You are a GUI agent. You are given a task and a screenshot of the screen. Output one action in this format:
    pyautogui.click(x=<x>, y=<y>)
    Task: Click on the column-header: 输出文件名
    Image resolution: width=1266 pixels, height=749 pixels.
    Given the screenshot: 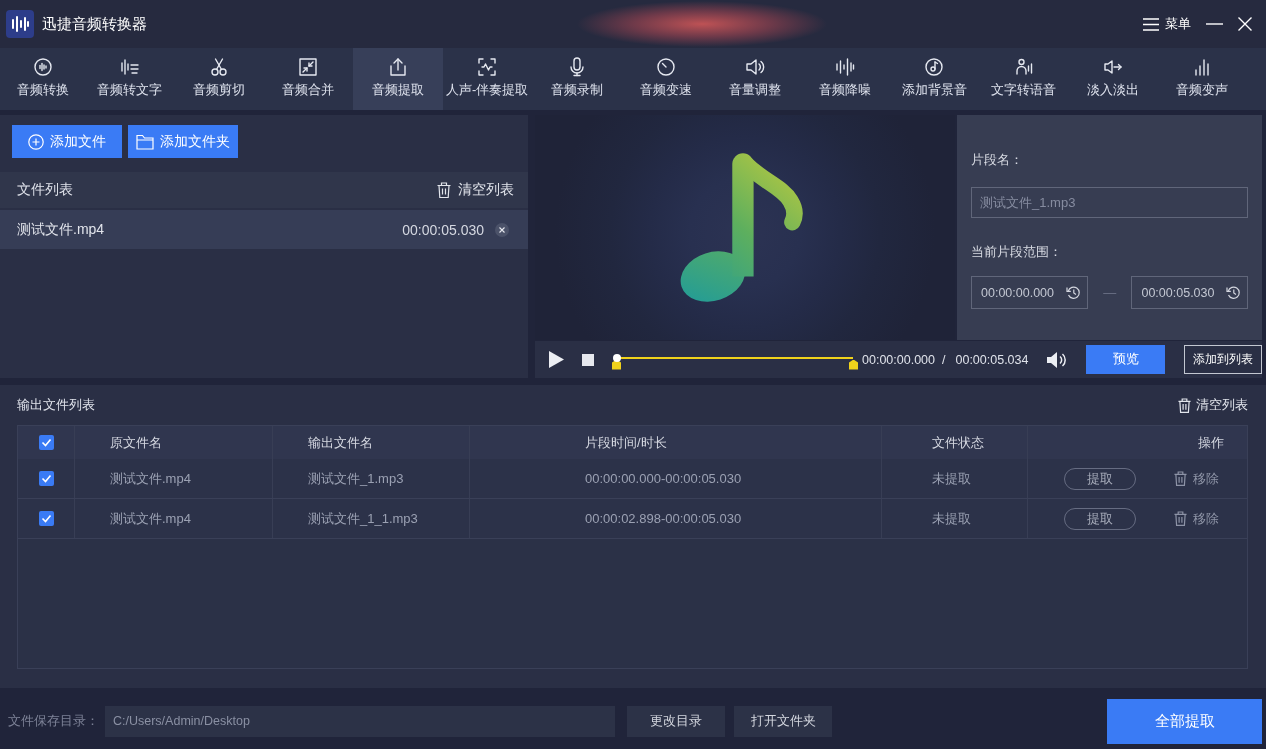 What is the action you would take?
    pyautogui.click(x=340, y=442)
    